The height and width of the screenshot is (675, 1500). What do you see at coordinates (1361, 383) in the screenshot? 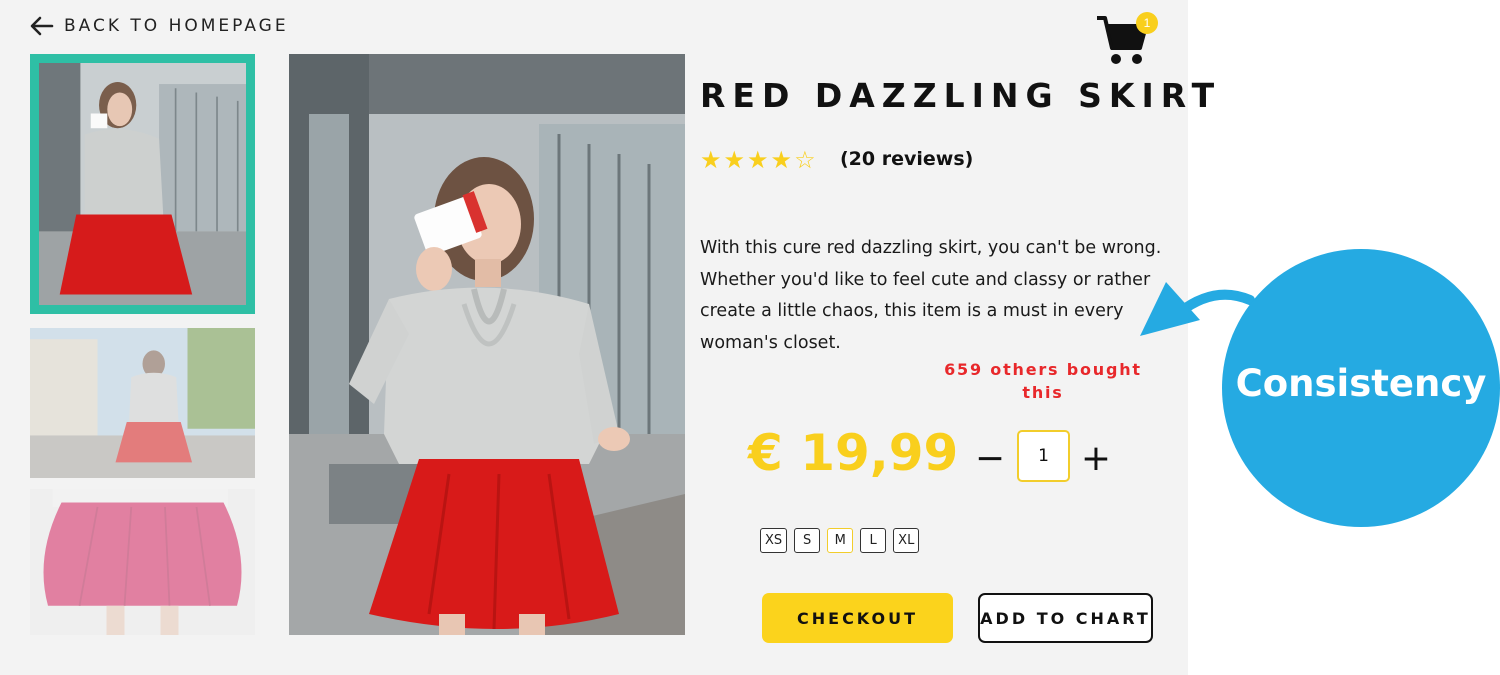
I see `annotation-label: Consistency` at bounding box center [1361, 383].